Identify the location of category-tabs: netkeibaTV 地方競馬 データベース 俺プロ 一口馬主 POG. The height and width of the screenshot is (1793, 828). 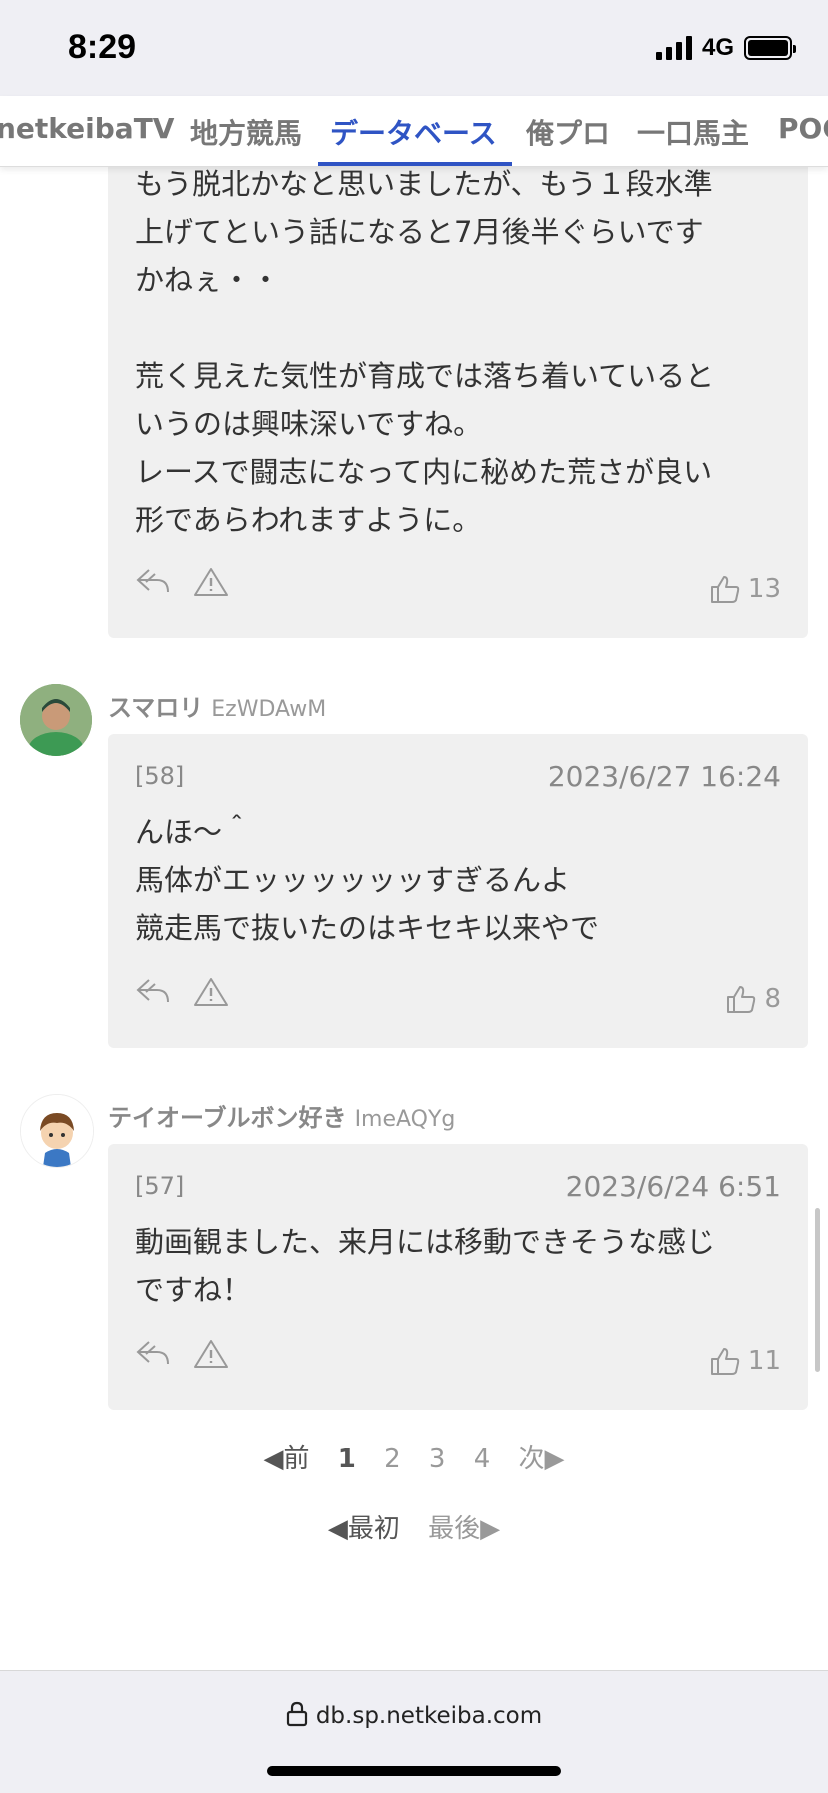
(414, 131).